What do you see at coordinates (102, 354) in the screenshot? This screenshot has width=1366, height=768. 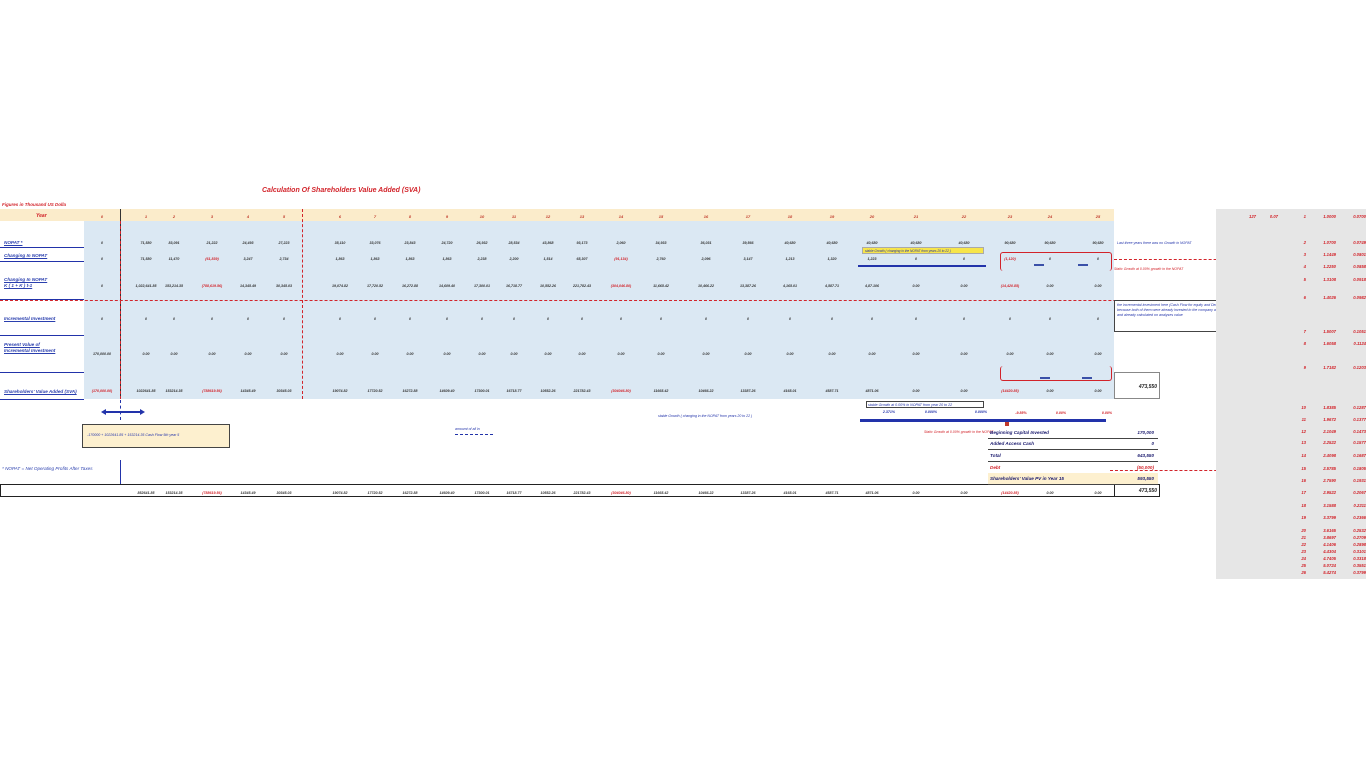 I see `cell-pv-incremental: 170,000.00` at bounding box center [102, 354].